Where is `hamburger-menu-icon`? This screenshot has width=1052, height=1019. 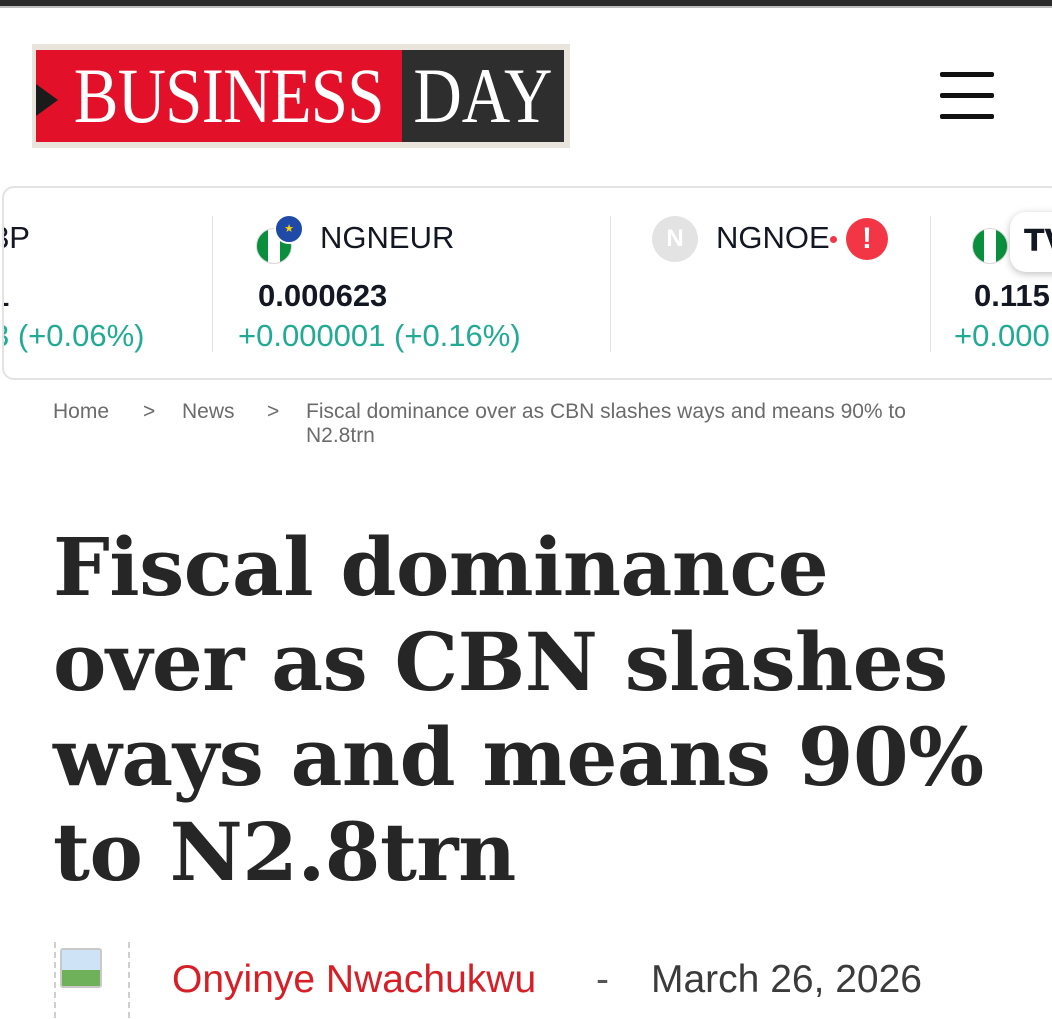 hamburger-menu-icon is located at coordinates (967, 95).